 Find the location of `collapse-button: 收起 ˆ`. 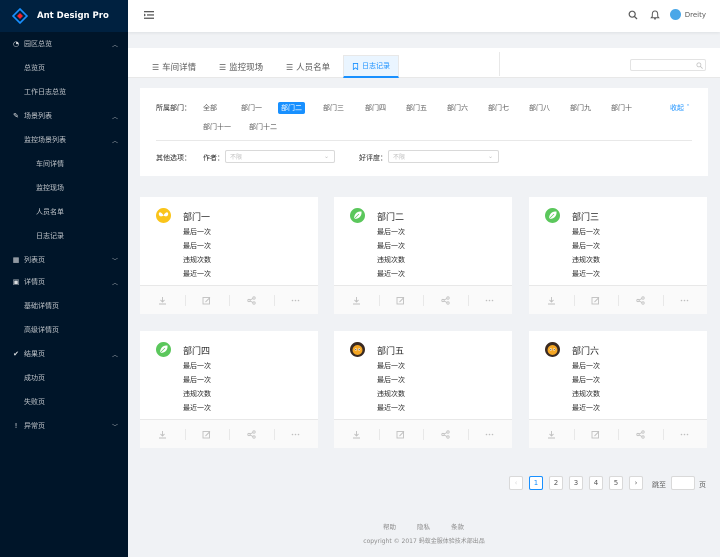

collapse-button: 收起 ˆ is located at coordinates (680, 108).